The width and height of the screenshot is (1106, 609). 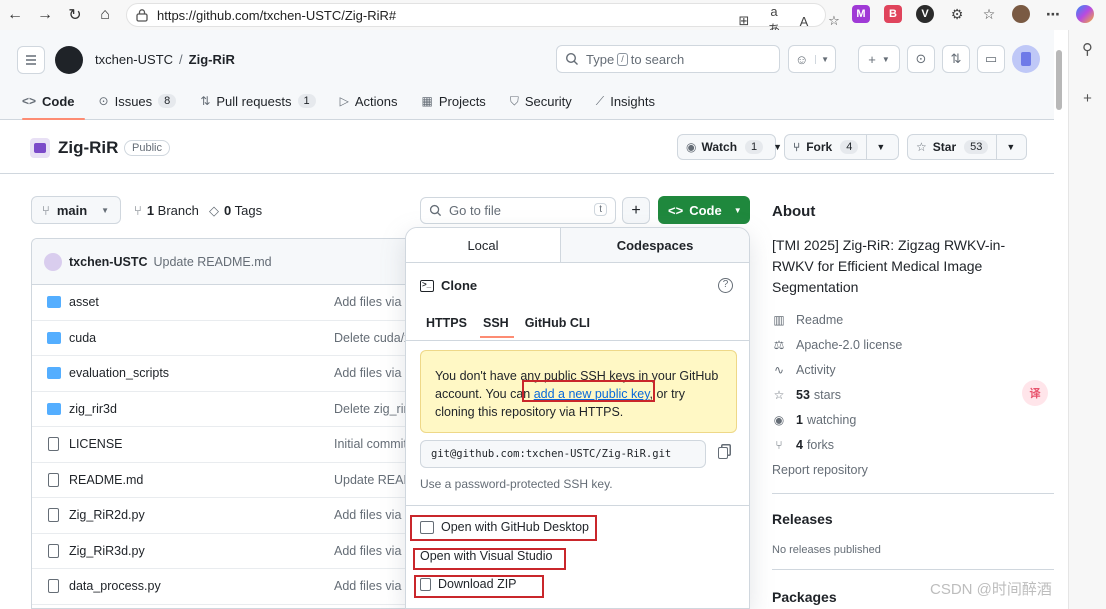 What do you see at coordinates (729, 147) in the screenshot?
I see `watch-button: ◉ Watch 1 ▼` at bounding box center [729, 147].